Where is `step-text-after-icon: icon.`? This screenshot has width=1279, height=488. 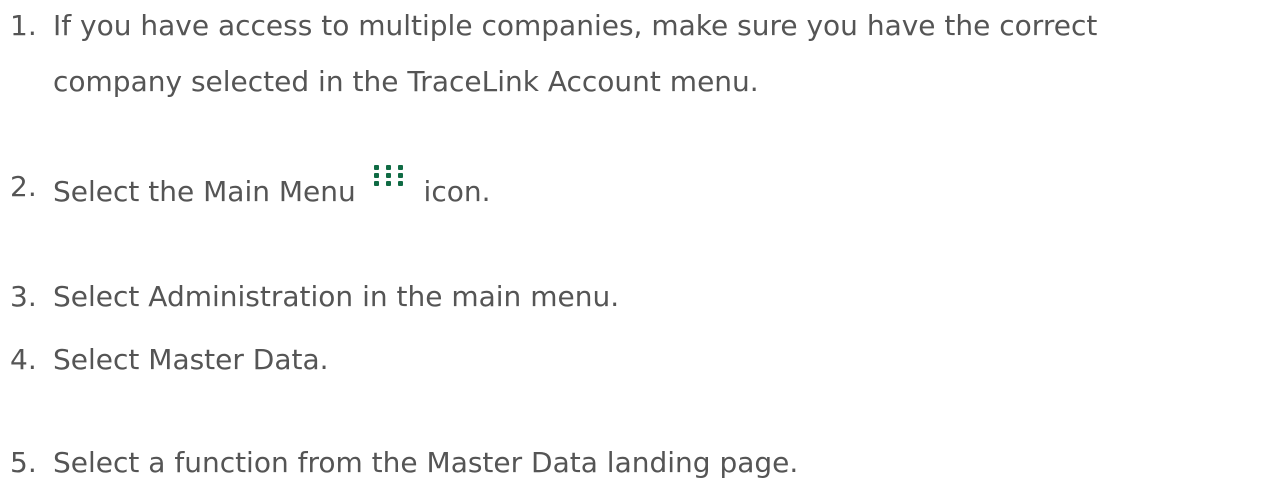 step-text-after-icon: icon. is located at coordinates (452, 191).